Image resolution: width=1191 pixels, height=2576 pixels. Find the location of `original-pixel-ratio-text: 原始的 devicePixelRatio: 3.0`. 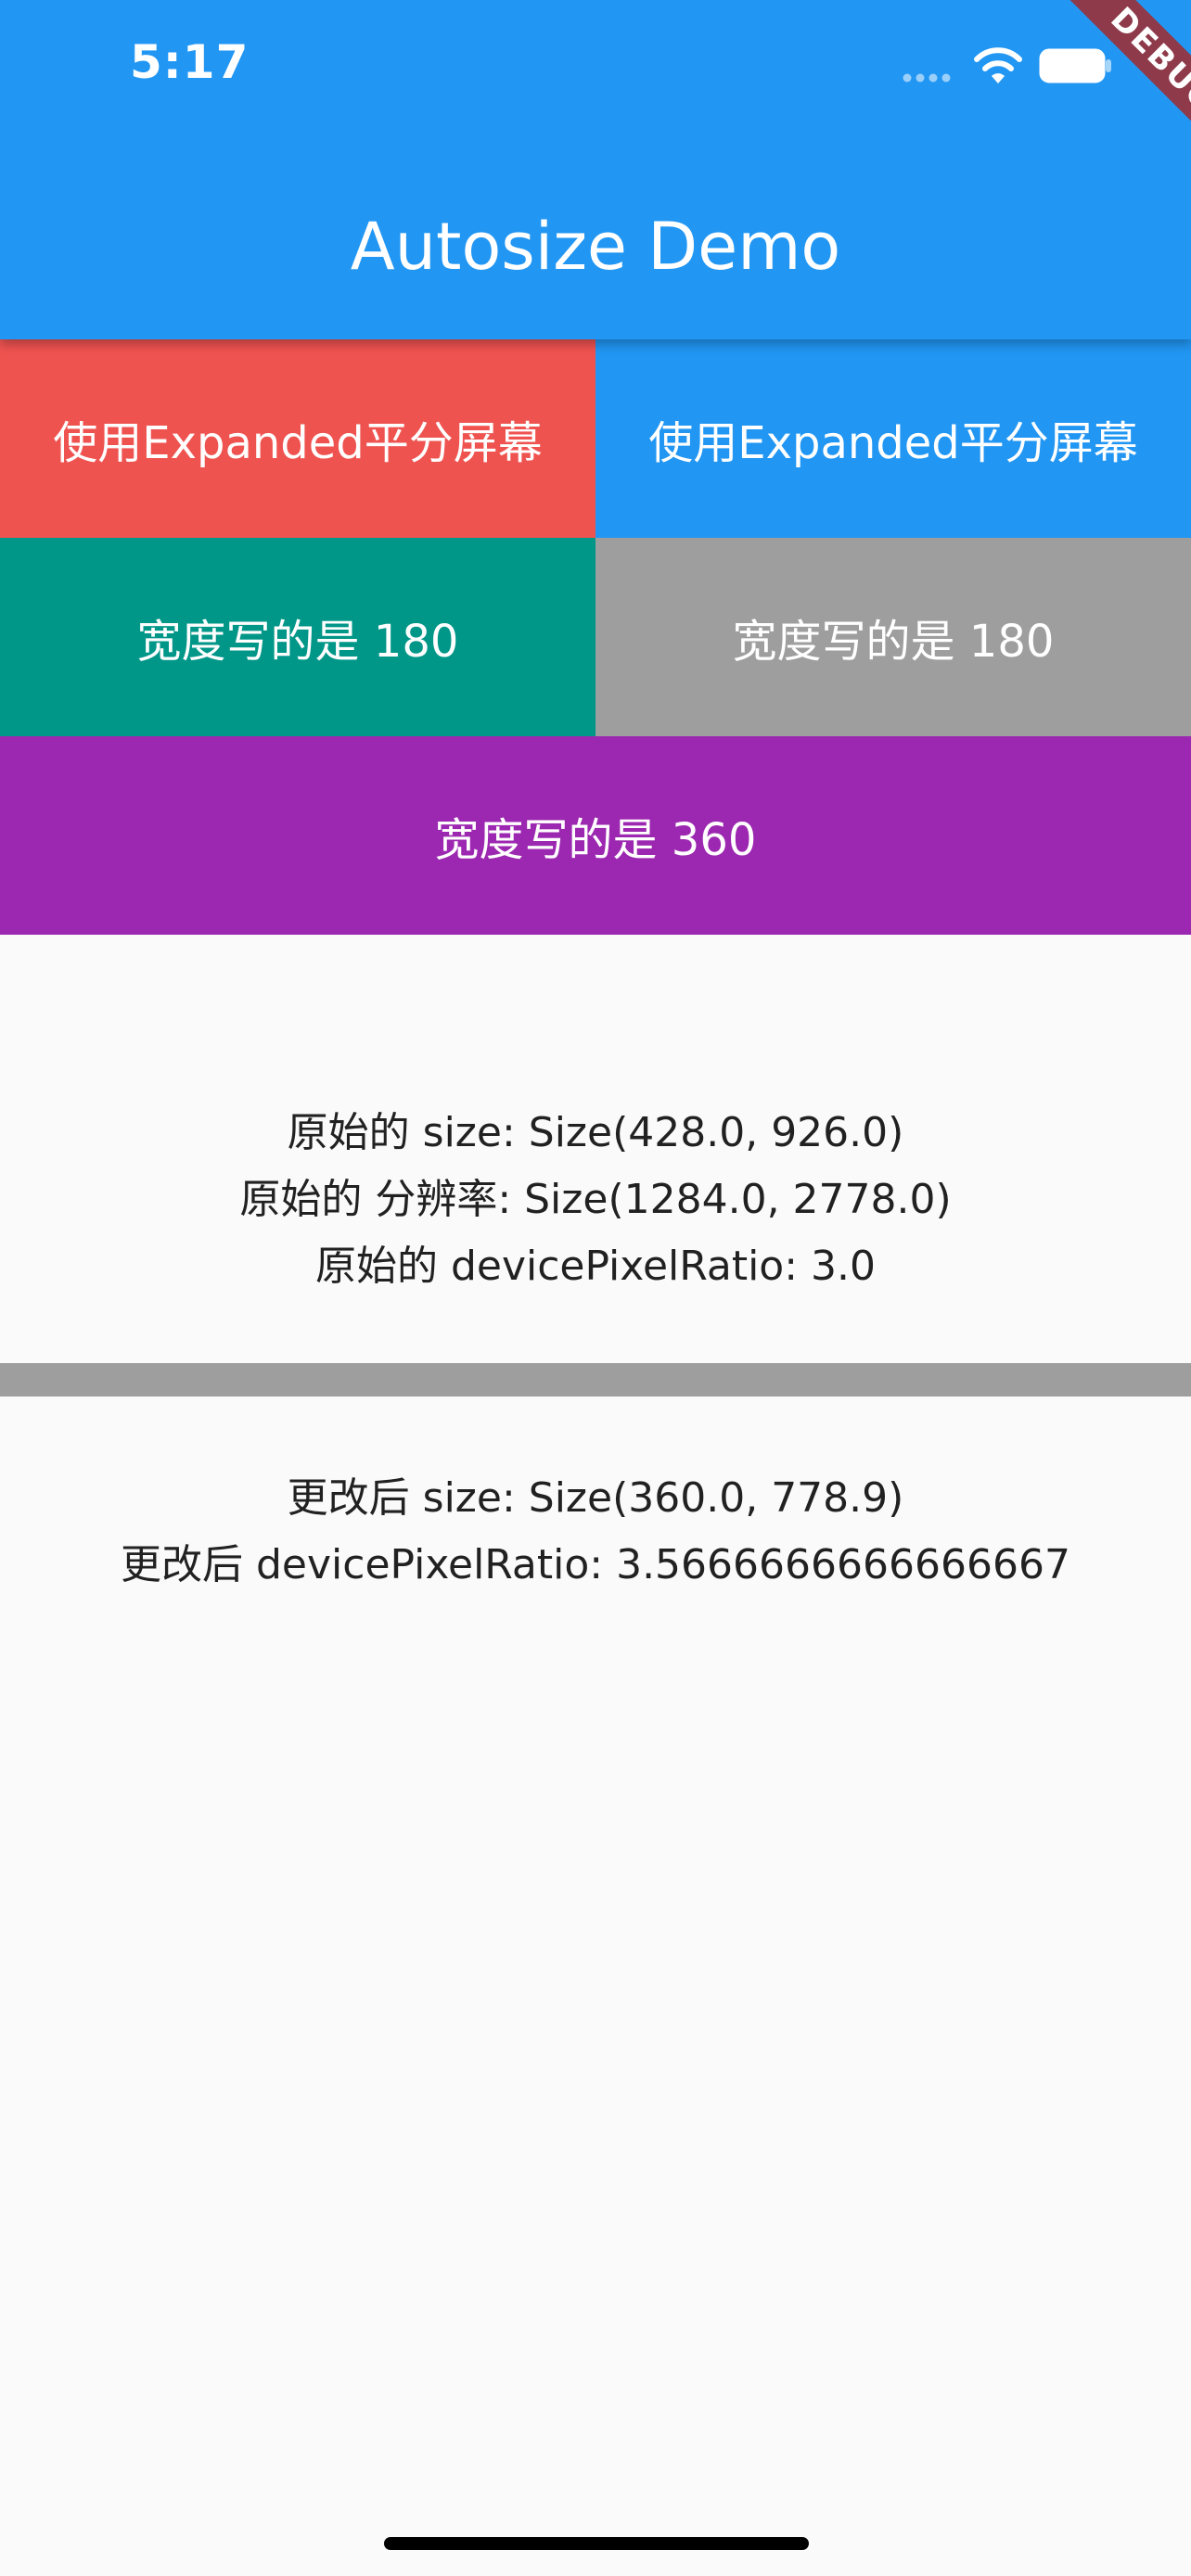

original-pixel-ratio-text: 原始的 devicePixelRatio: 3.0 is located at coordinates (595, 1266).